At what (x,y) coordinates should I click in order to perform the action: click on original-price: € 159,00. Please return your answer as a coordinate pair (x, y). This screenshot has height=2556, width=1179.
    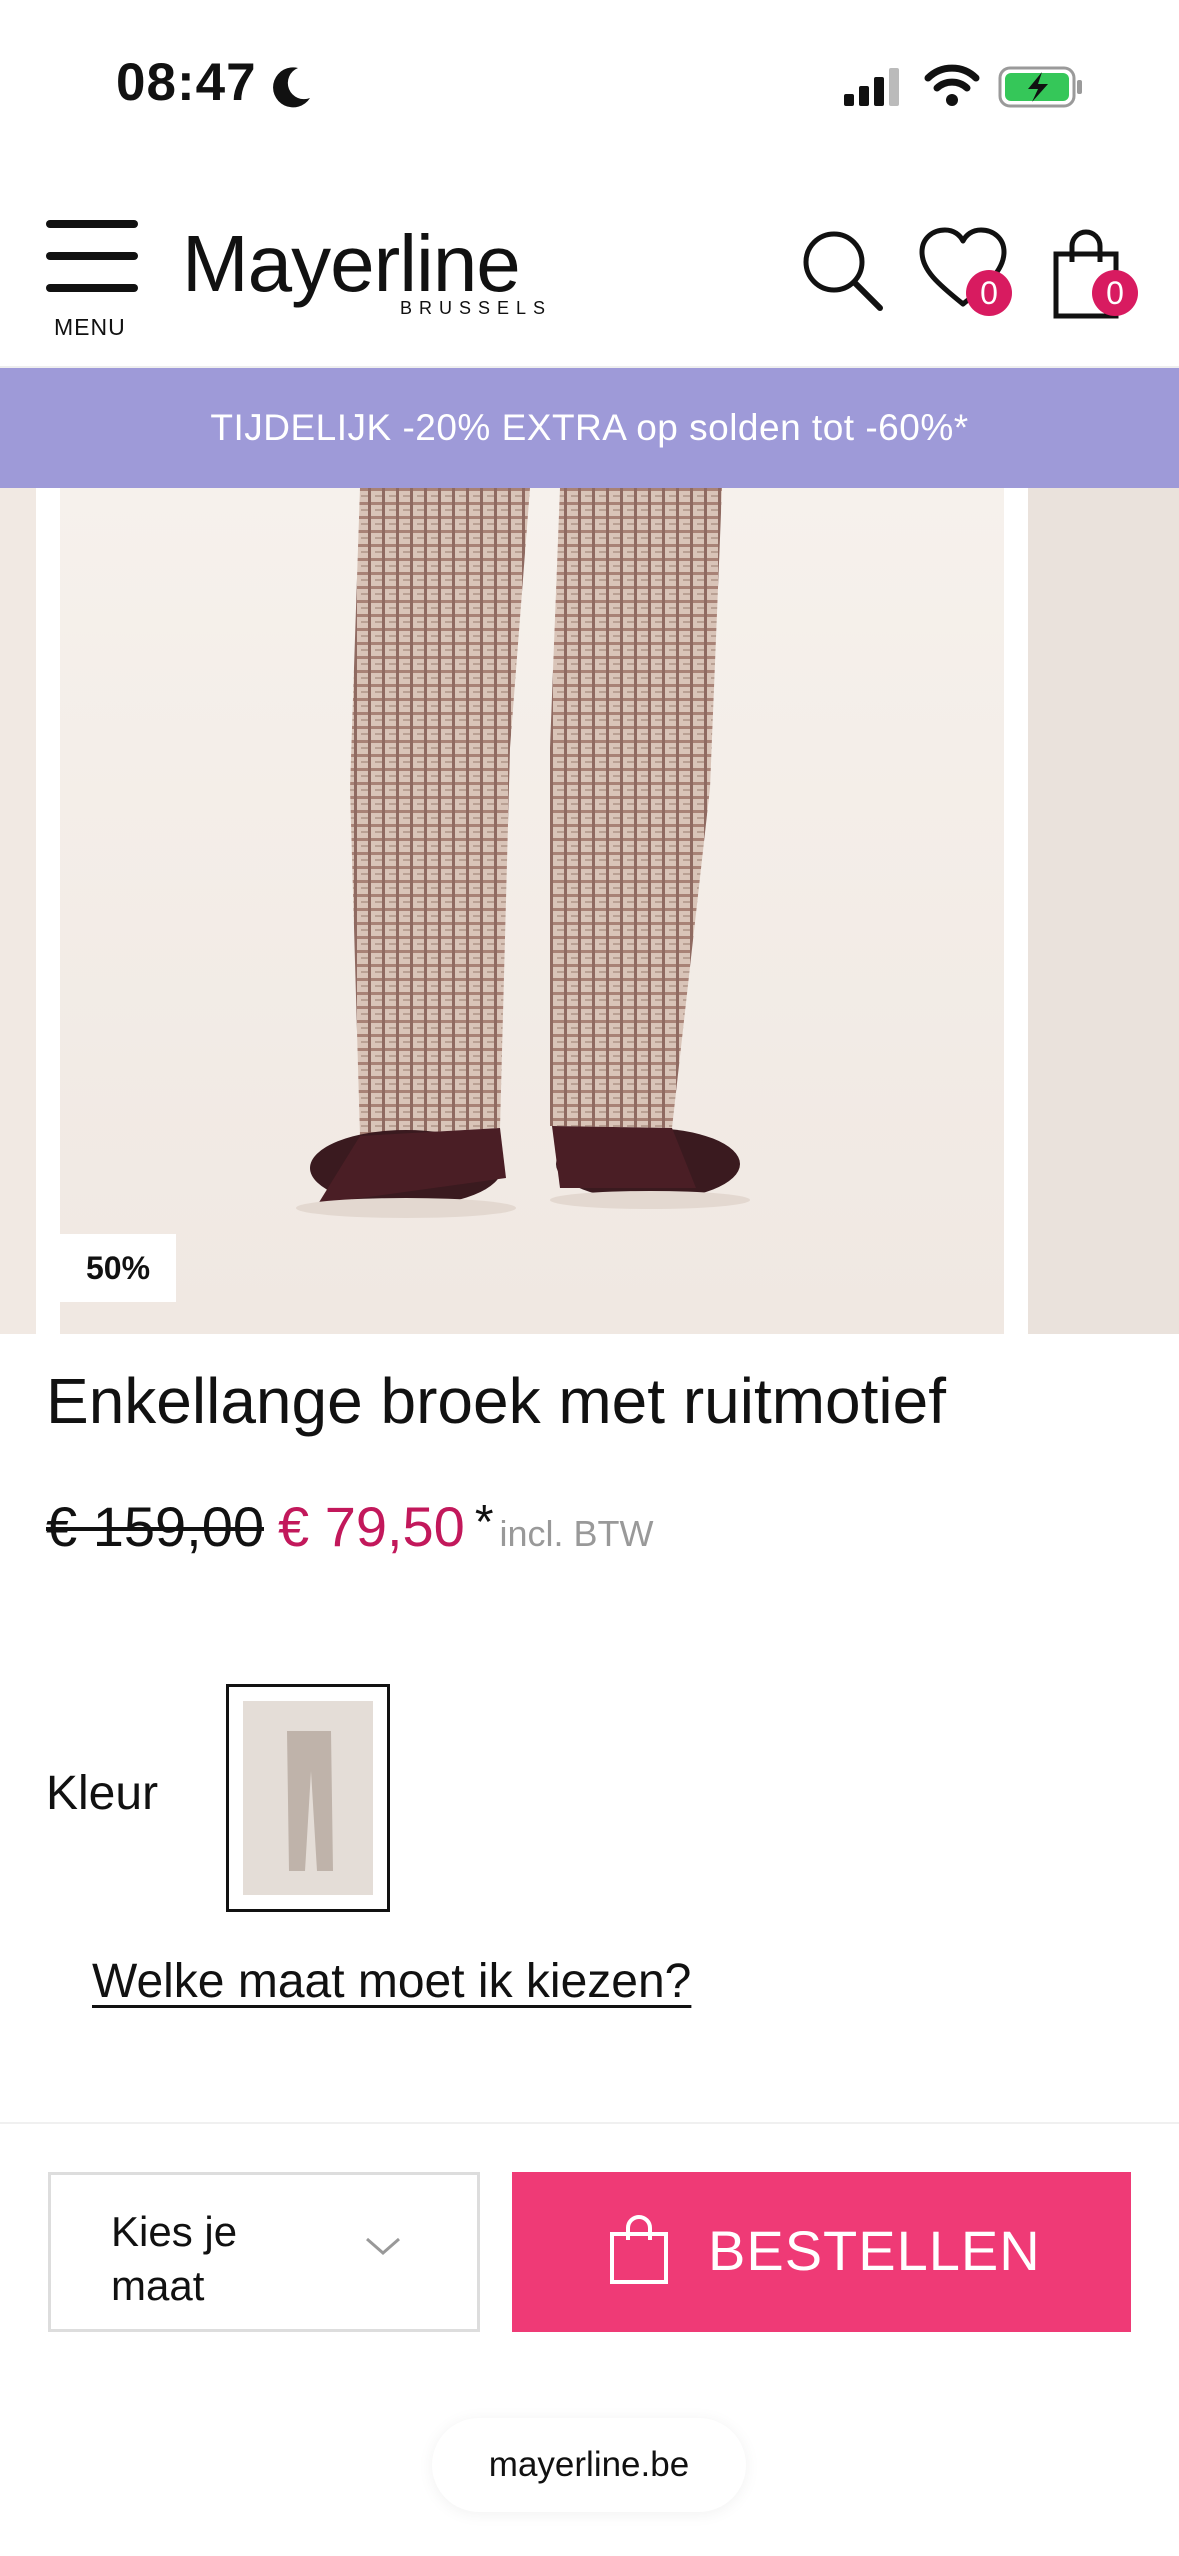
    Looking at the image, I should click on (155, 1526).